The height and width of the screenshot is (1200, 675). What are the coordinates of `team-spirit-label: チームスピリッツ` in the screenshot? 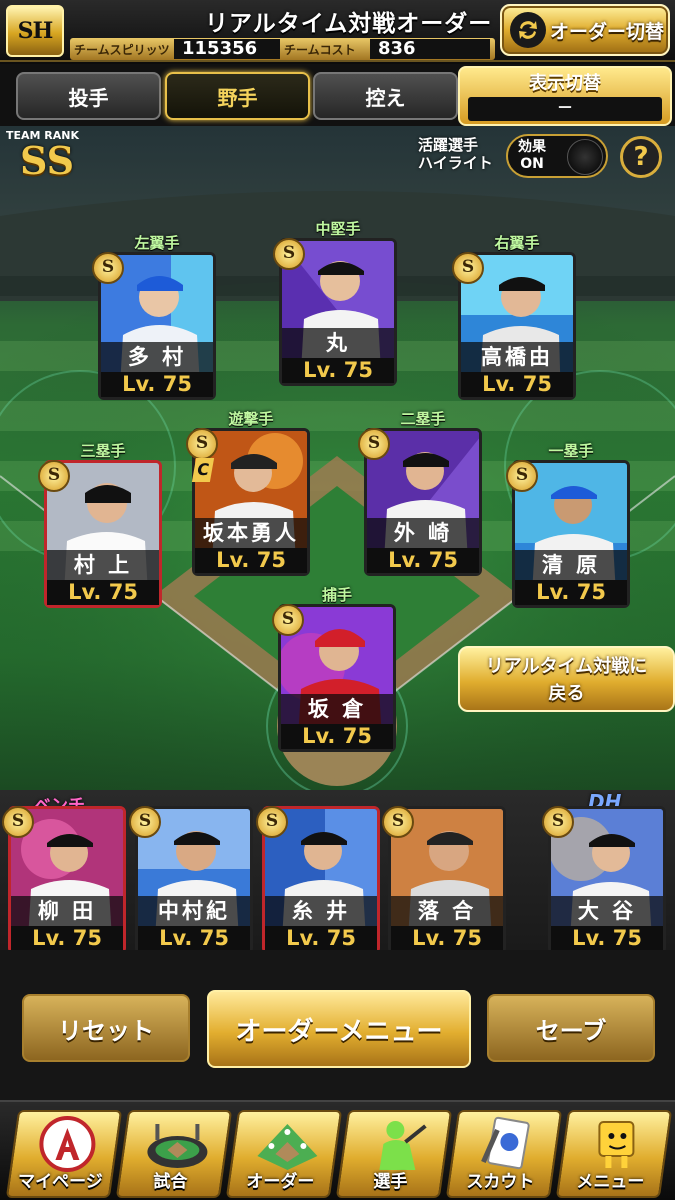 It's located at (122, 50).